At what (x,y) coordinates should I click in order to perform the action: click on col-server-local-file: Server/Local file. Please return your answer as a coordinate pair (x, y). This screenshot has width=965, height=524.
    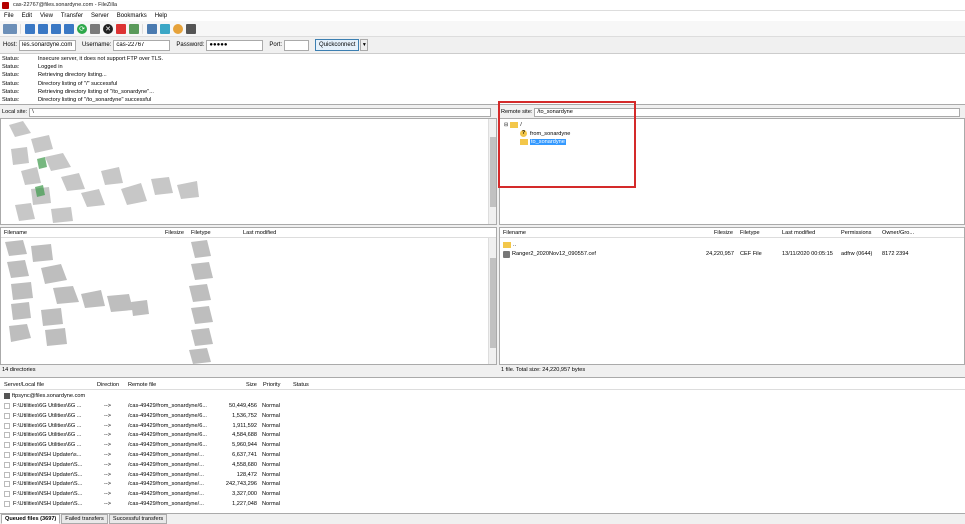
    Looking at the image, I should click on (24, 385).